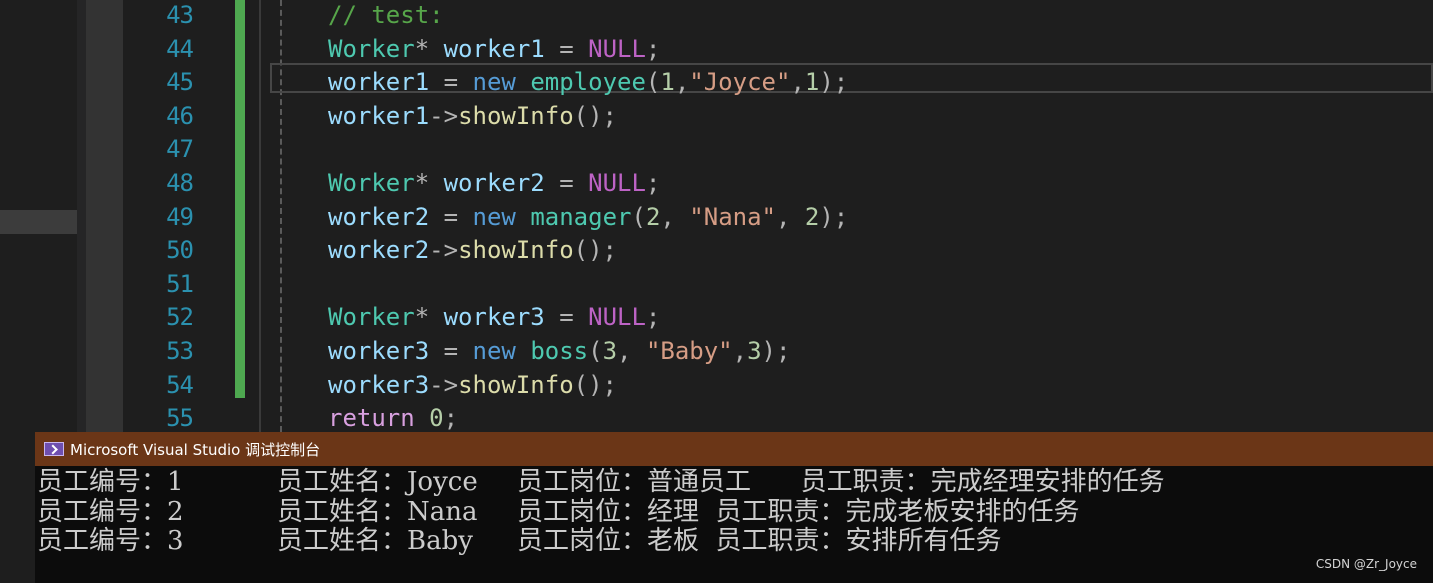  I want to click on console-line: 员工编号：3 员工姓名：Baby 员工岗位：老板 员工职责：安排所有任务, so click(601, 541).